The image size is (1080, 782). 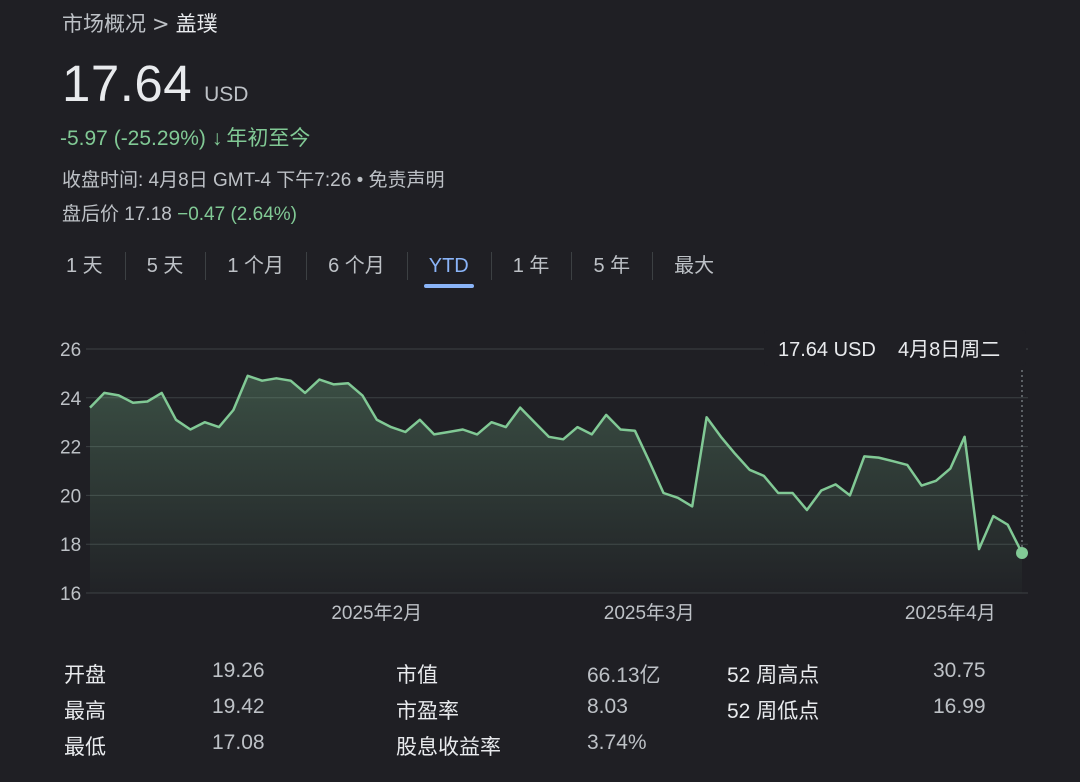 What do you see at coordinates (71, 472) in the screenshot?
I see `y-axis: 16 18 20 22 24 26` at bounding box center [71, 472].